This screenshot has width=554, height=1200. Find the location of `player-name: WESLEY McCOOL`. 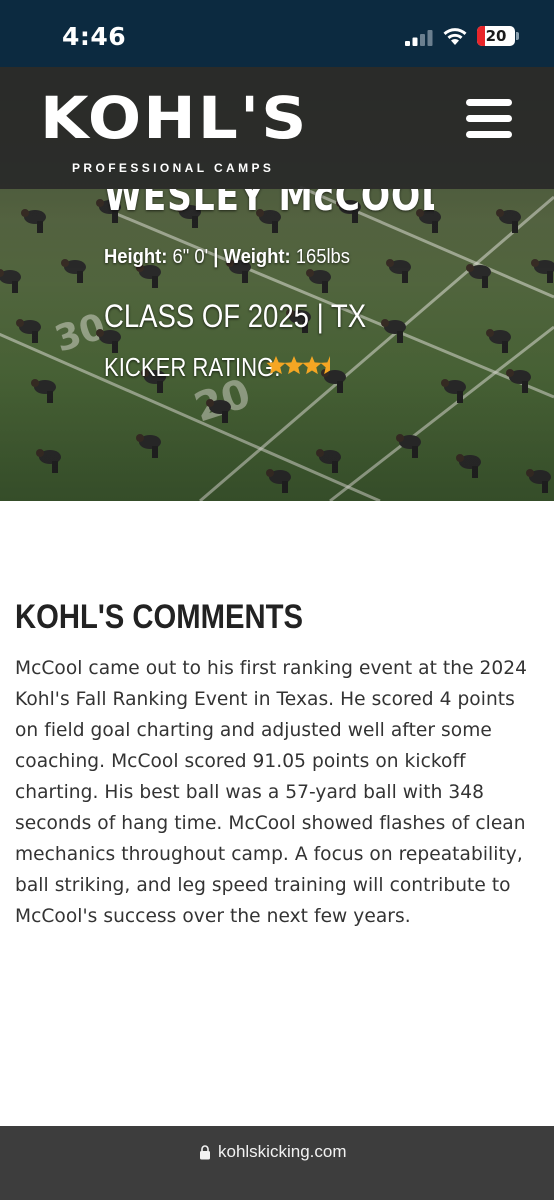

player-name: WESLEY McCOOL is located at coordinates (269, 204).